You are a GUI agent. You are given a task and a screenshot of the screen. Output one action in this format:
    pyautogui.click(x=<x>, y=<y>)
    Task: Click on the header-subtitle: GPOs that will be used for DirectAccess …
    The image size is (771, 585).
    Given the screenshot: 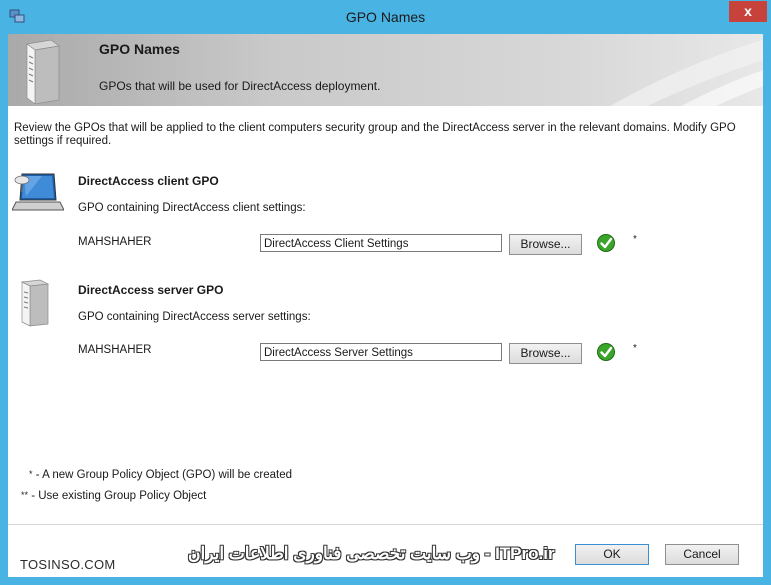 What is the action you would take?
    pyautogui.click(x=240, y=86)
    